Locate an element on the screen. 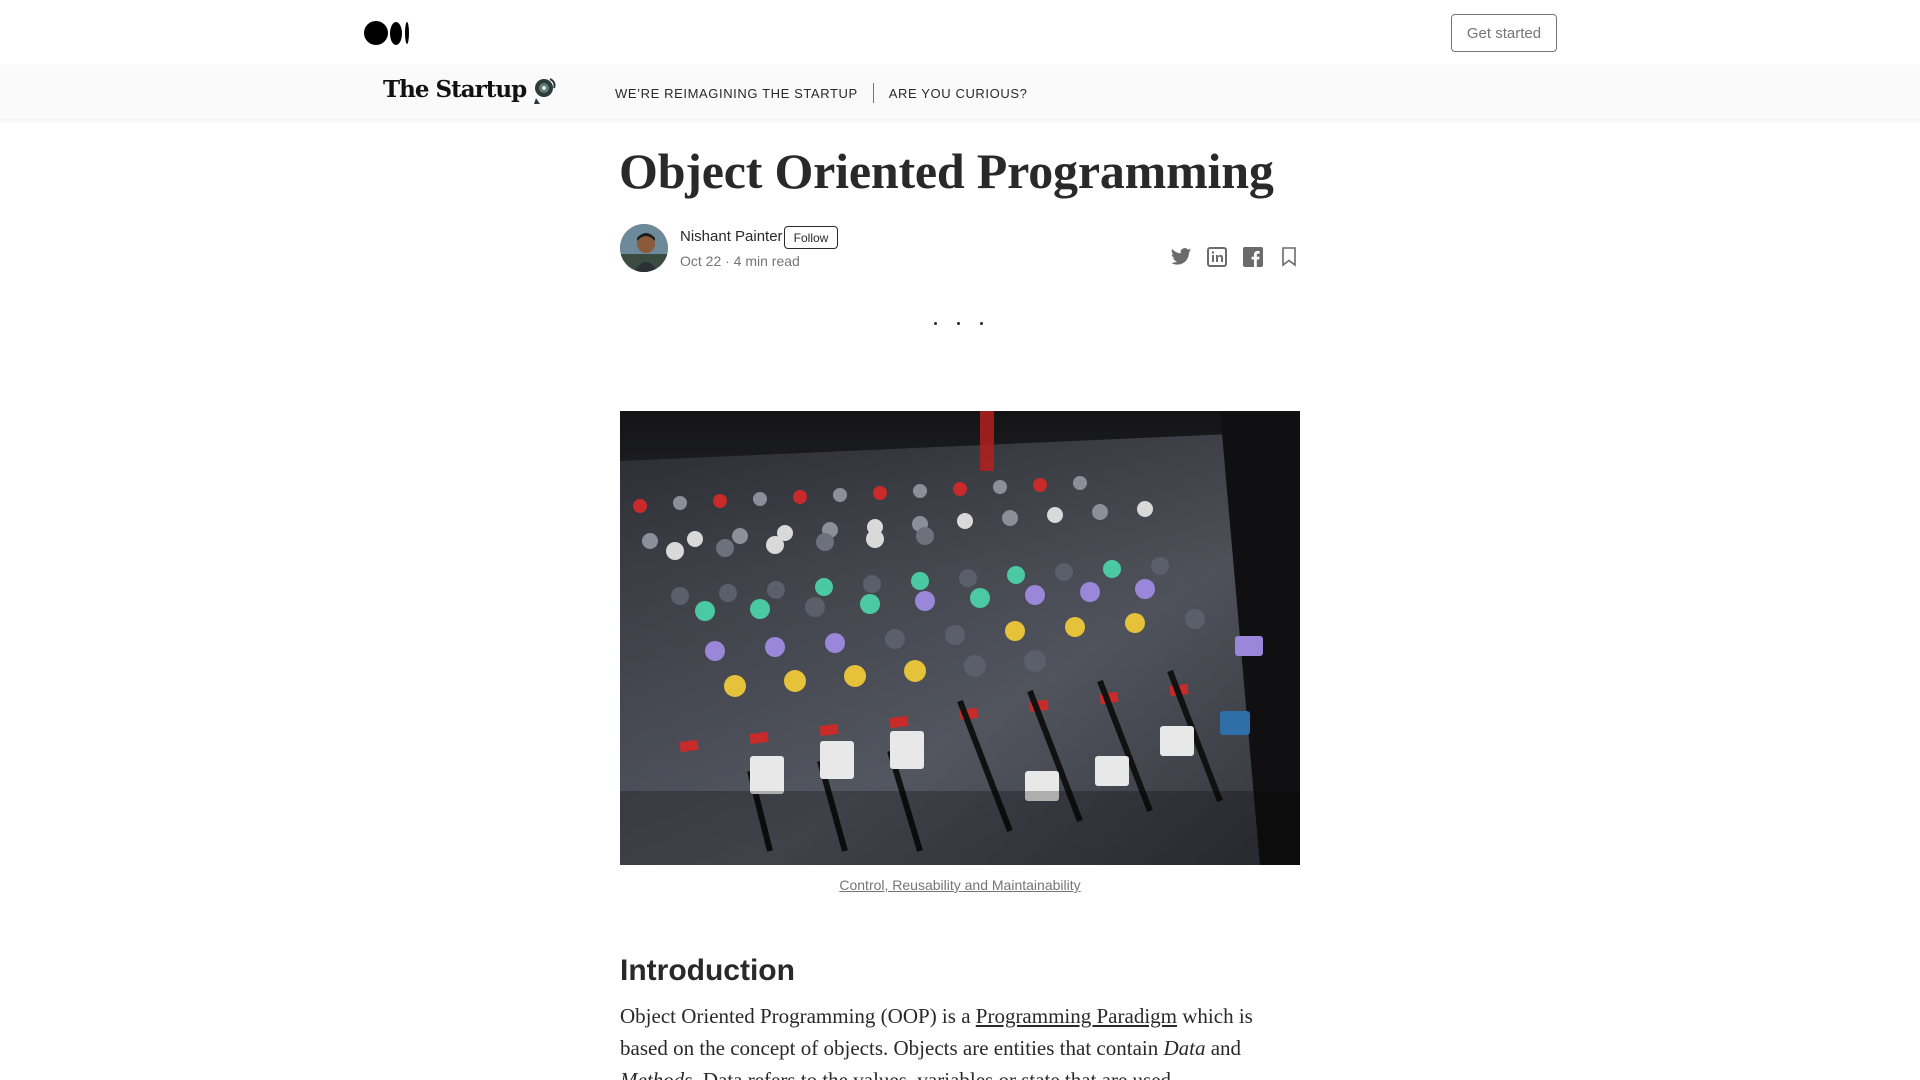  medium-logo is located at coordinates (386, 33).